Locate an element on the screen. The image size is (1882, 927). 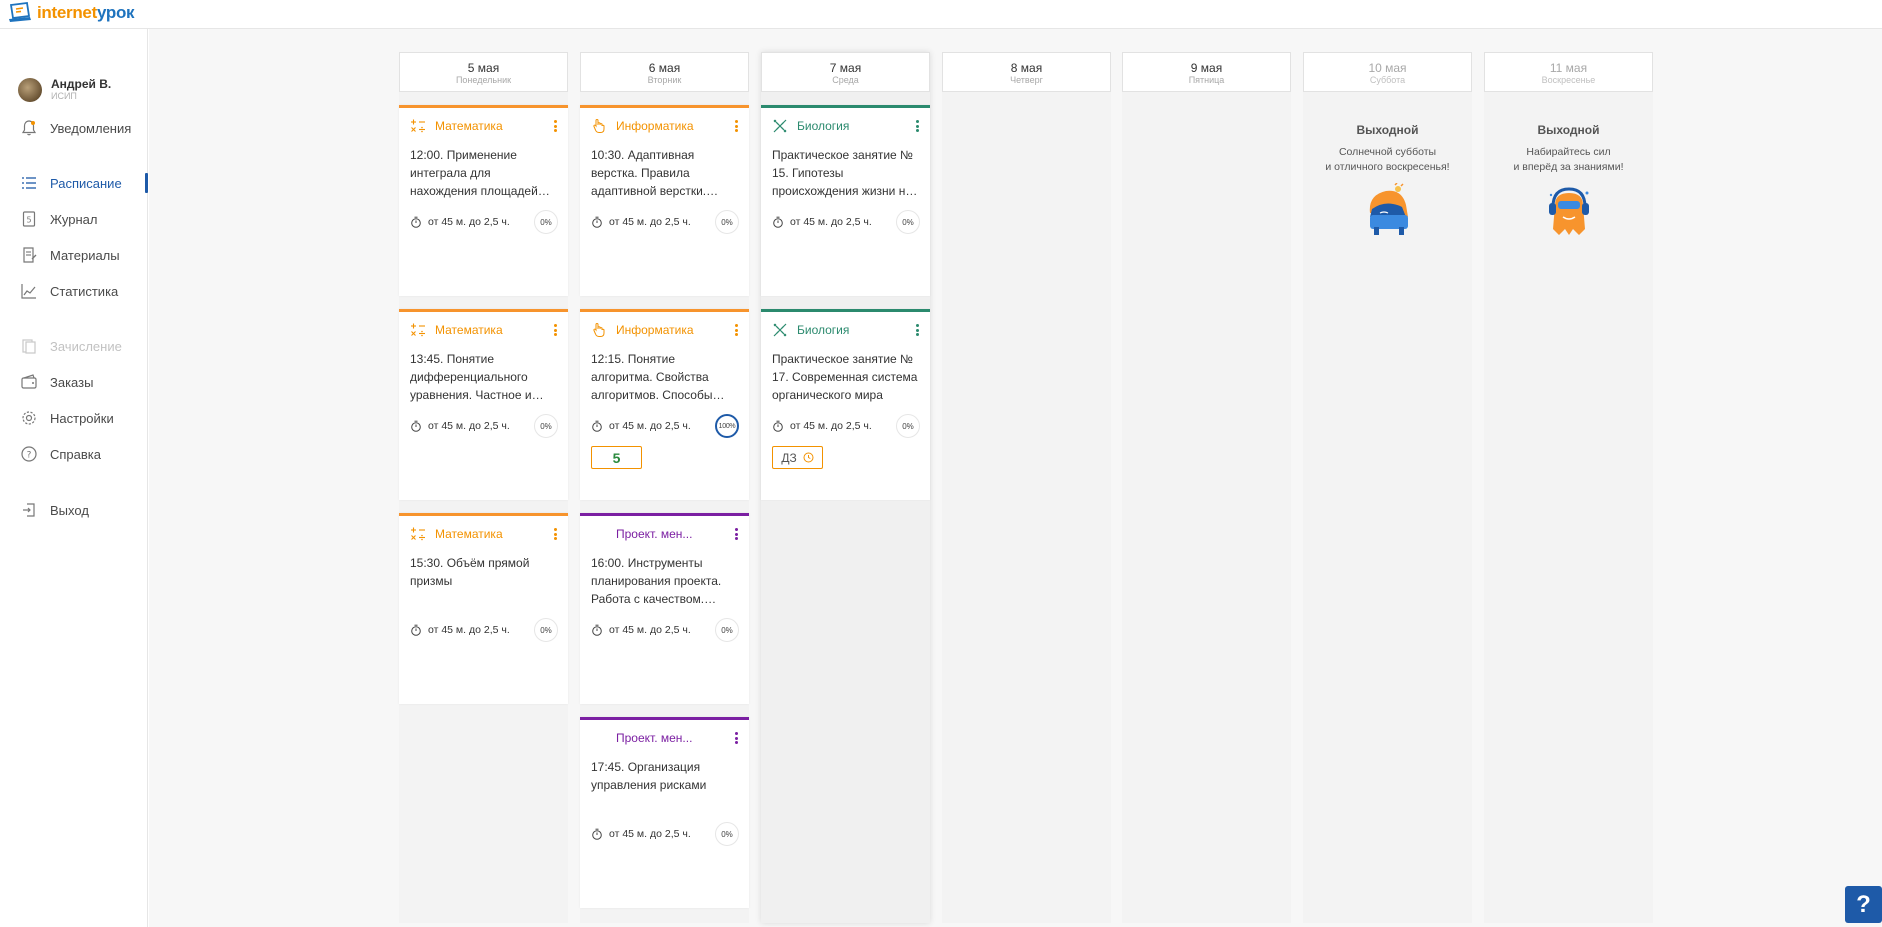
subject-name: Информатика is located at coordinates (655, 330).